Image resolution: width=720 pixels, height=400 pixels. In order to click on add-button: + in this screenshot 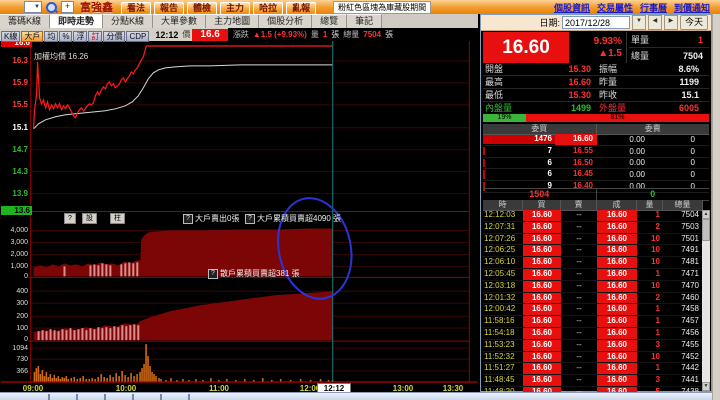, I will do `click(67, 7)`.